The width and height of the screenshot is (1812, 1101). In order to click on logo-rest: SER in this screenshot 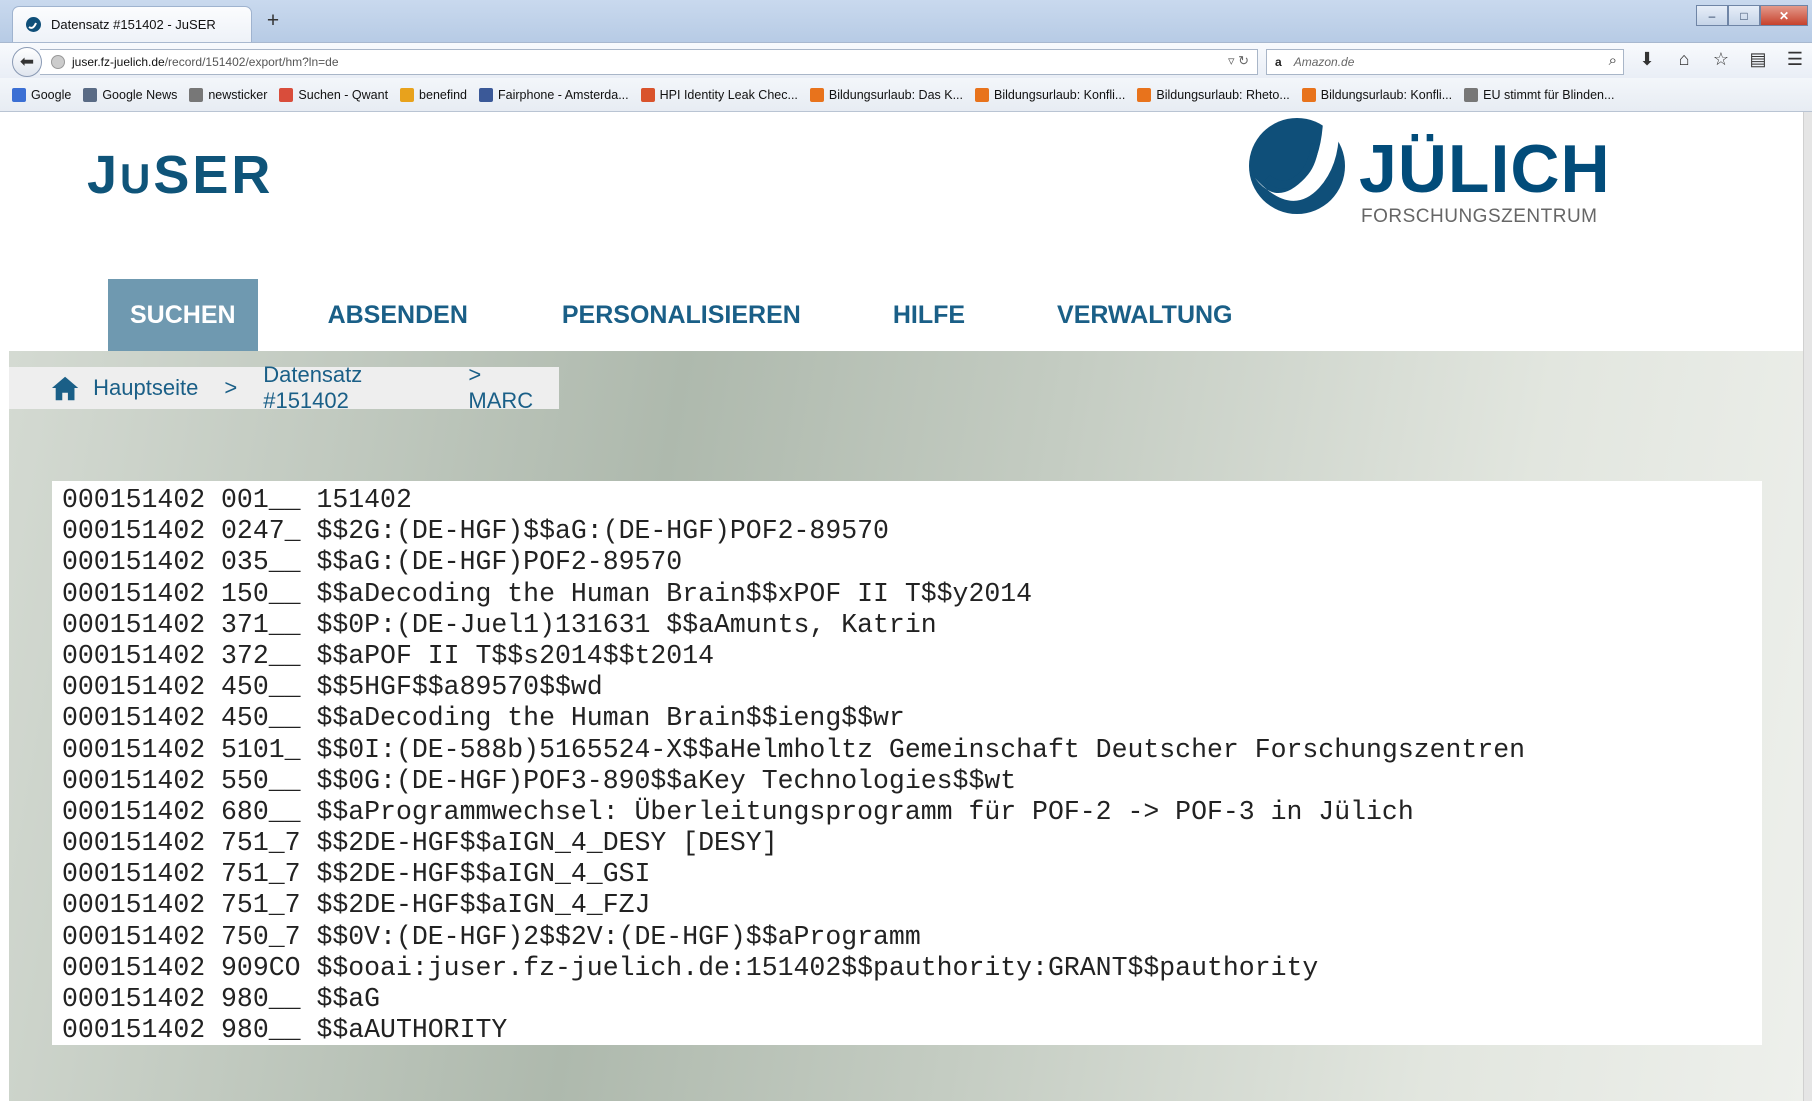, I will do `click(213, 175)`.